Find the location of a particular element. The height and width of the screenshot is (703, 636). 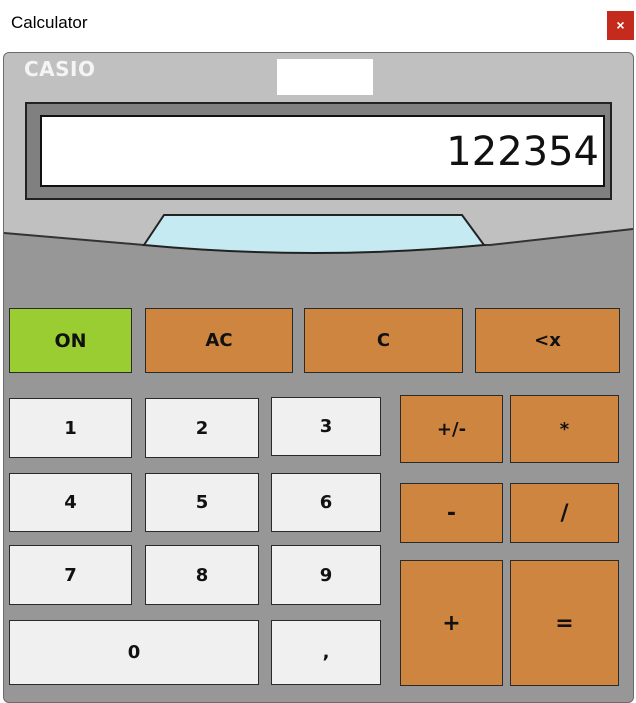

negate-button: +/- is located at coordinates (451, 429).